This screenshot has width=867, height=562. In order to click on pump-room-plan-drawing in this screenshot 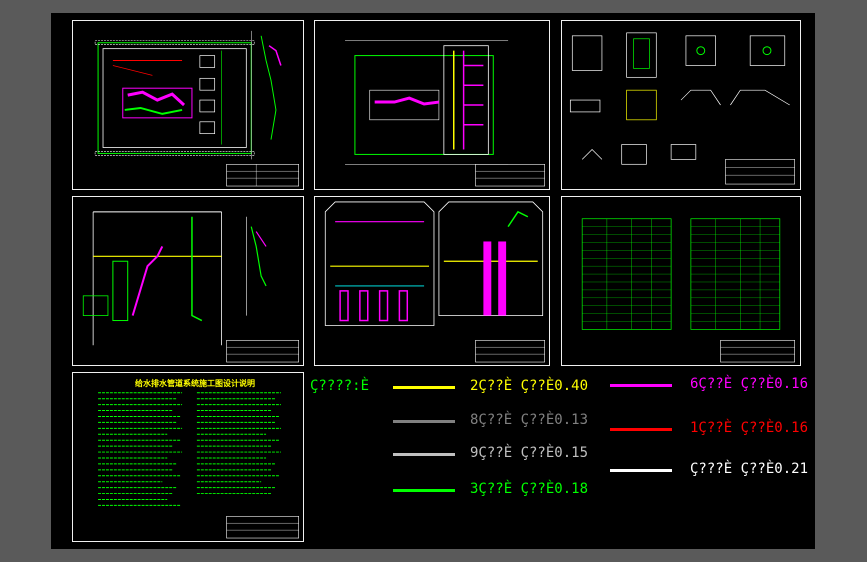, I will do `click(445, 113)`.